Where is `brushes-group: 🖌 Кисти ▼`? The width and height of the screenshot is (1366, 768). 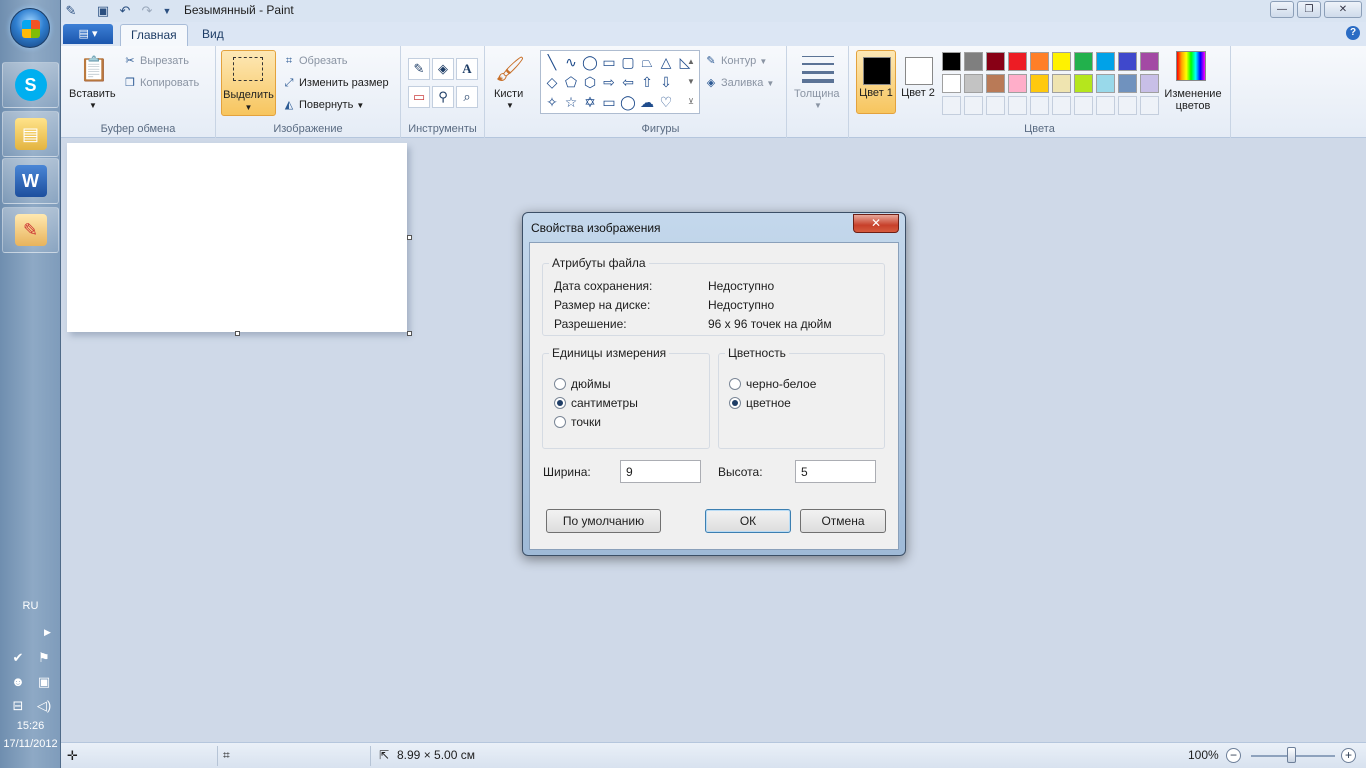
brushes-group: 🖌 Кисти ▼ is located at coordinates (510, 92).